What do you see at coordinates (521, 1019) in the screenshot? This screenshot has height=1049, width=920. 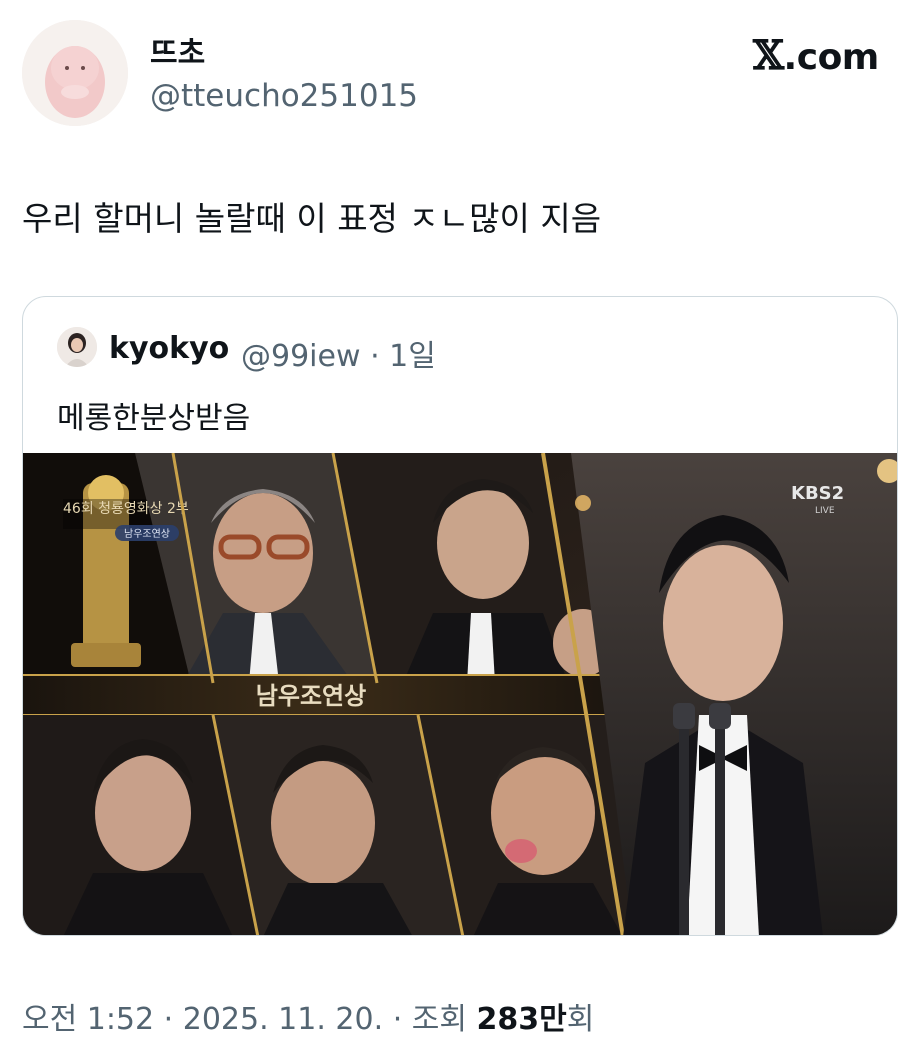 I see `views-count: 283만` at bounding box center [521, 1019].